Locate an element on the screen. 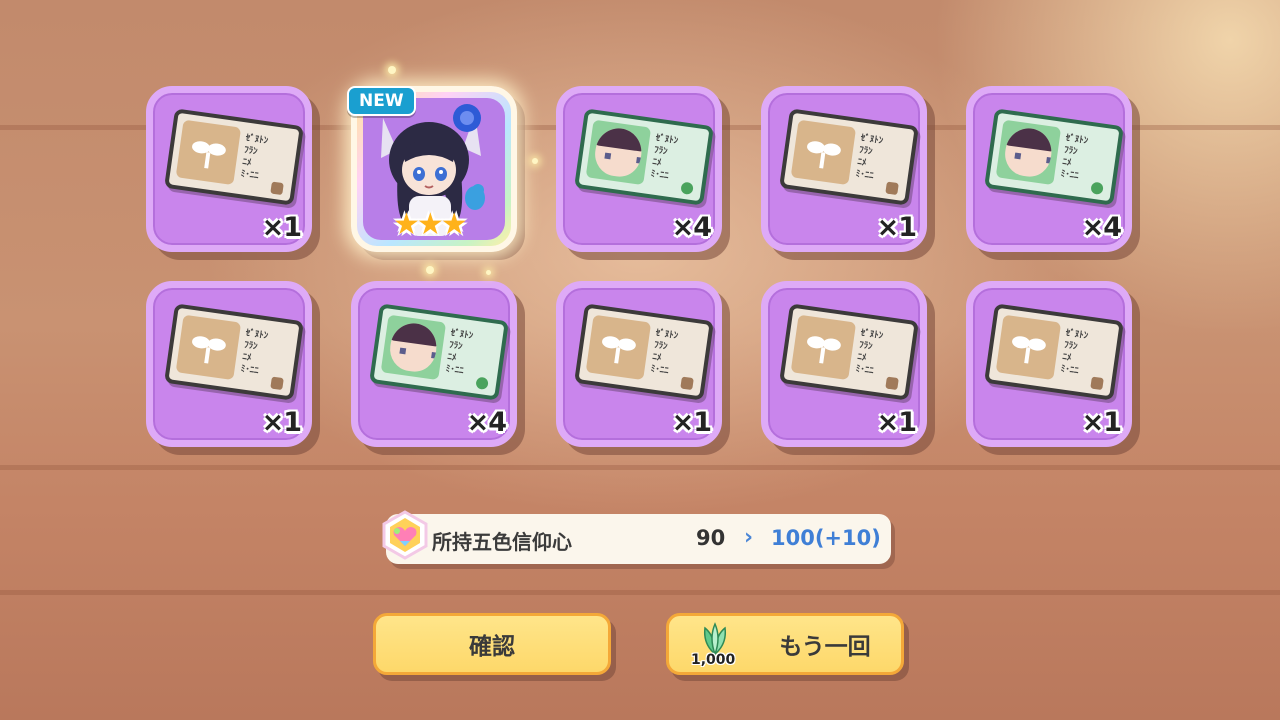  reward-tile-new-character: NEW ★★★ is located at coordinates (432, 169).